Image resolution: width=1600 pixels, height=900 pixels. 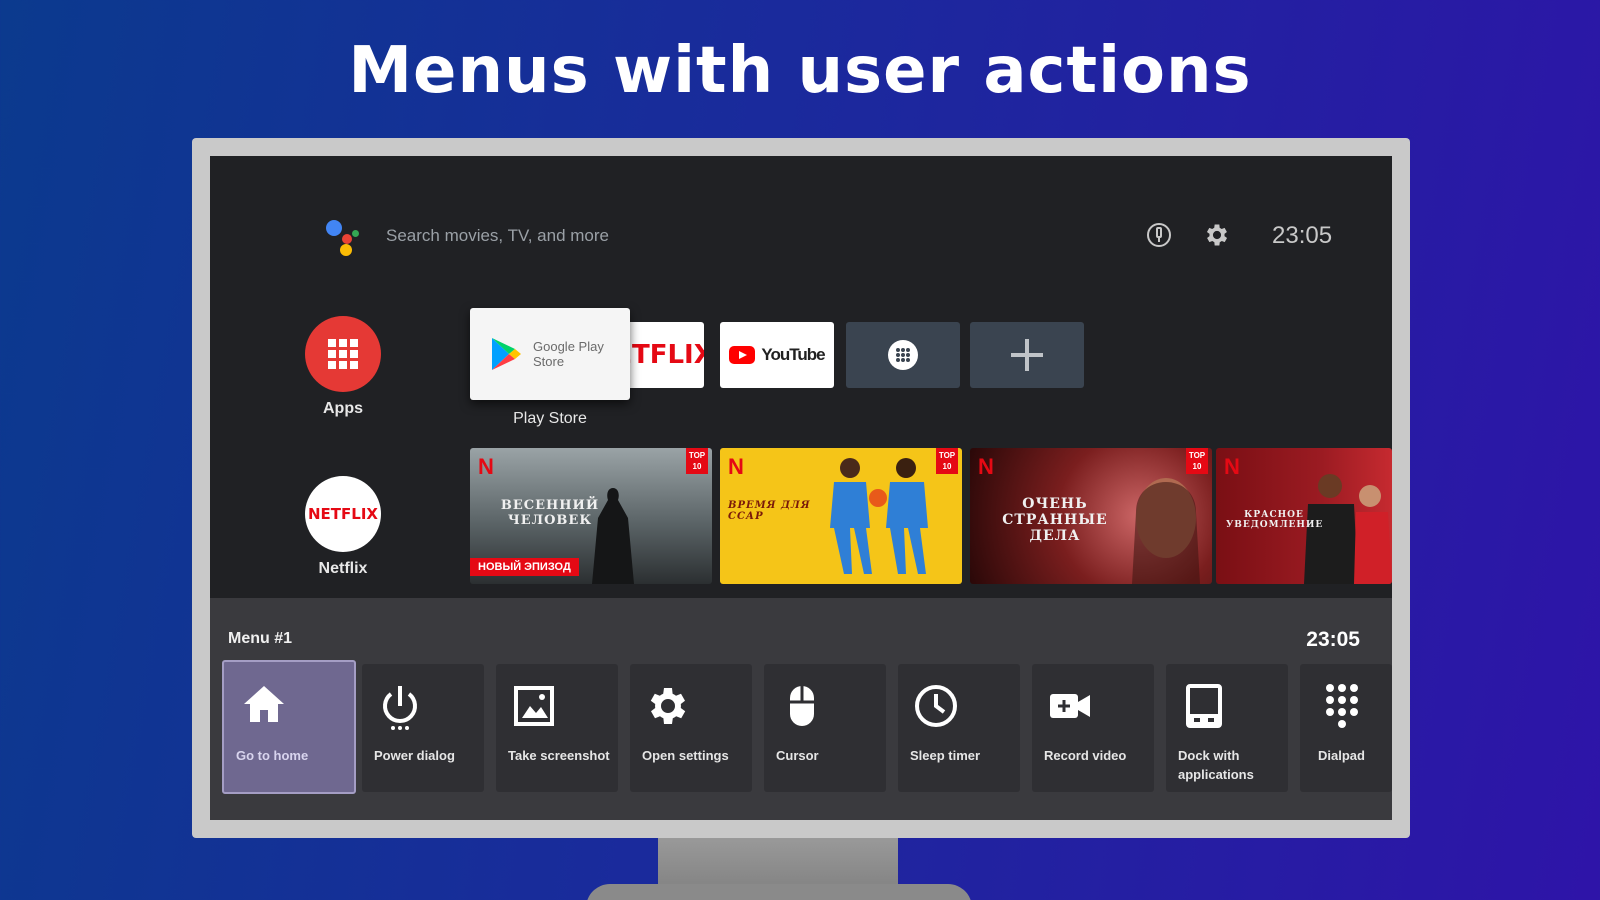 I want to click on menu-clock: 23:05, so click(x=1333, y=639).